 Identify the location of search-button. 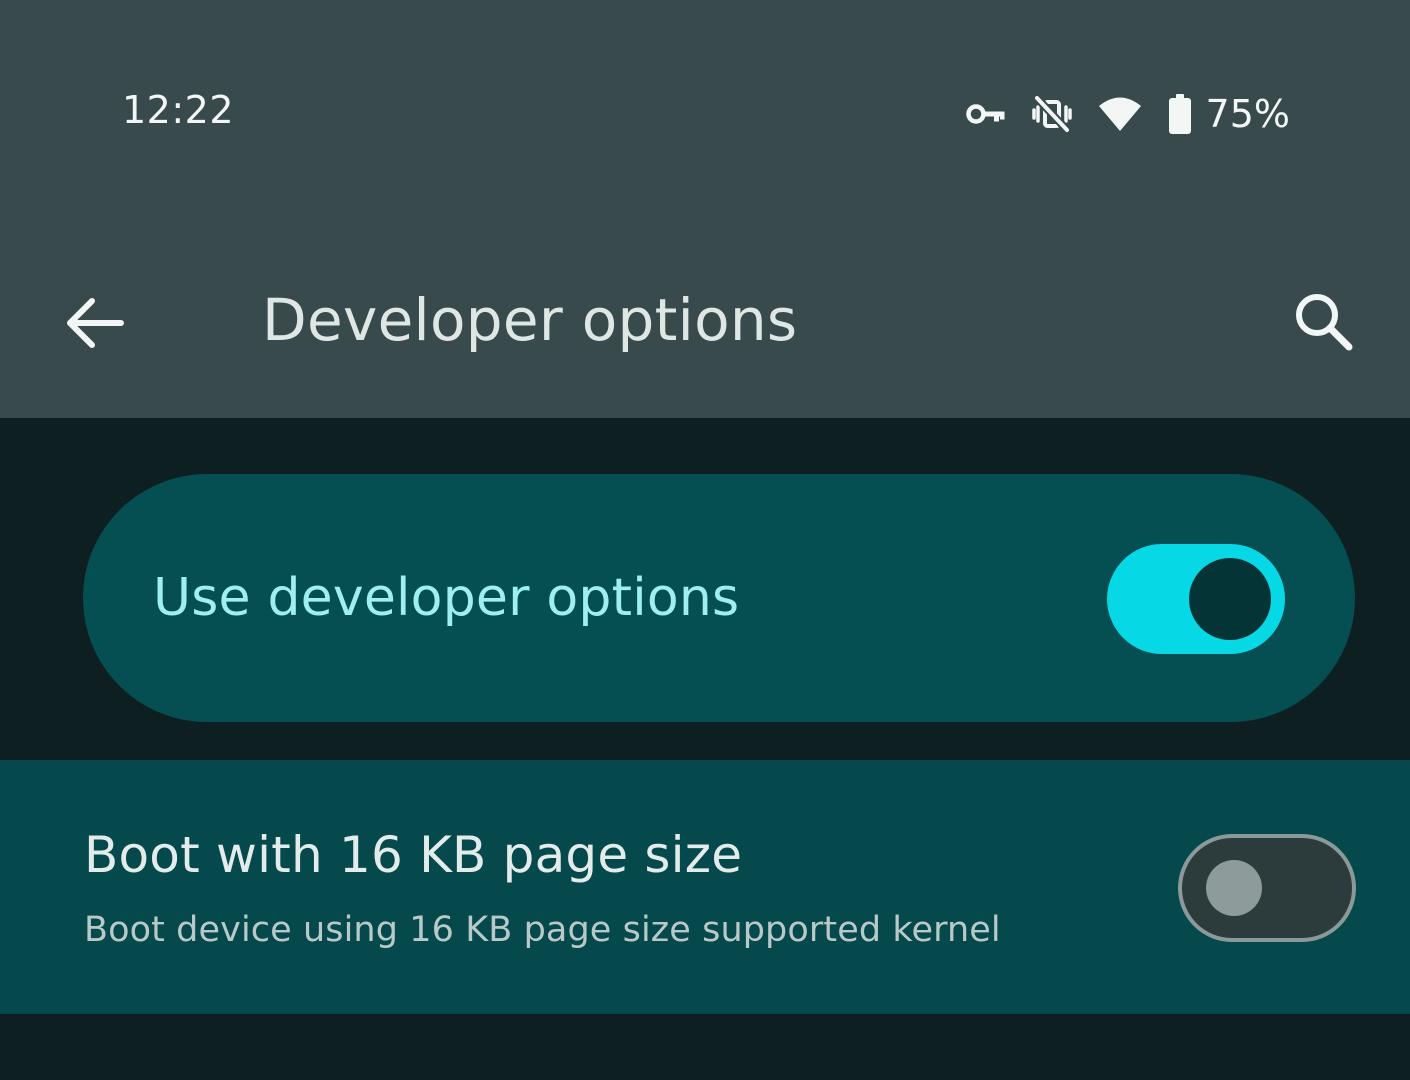
(1324, 322).